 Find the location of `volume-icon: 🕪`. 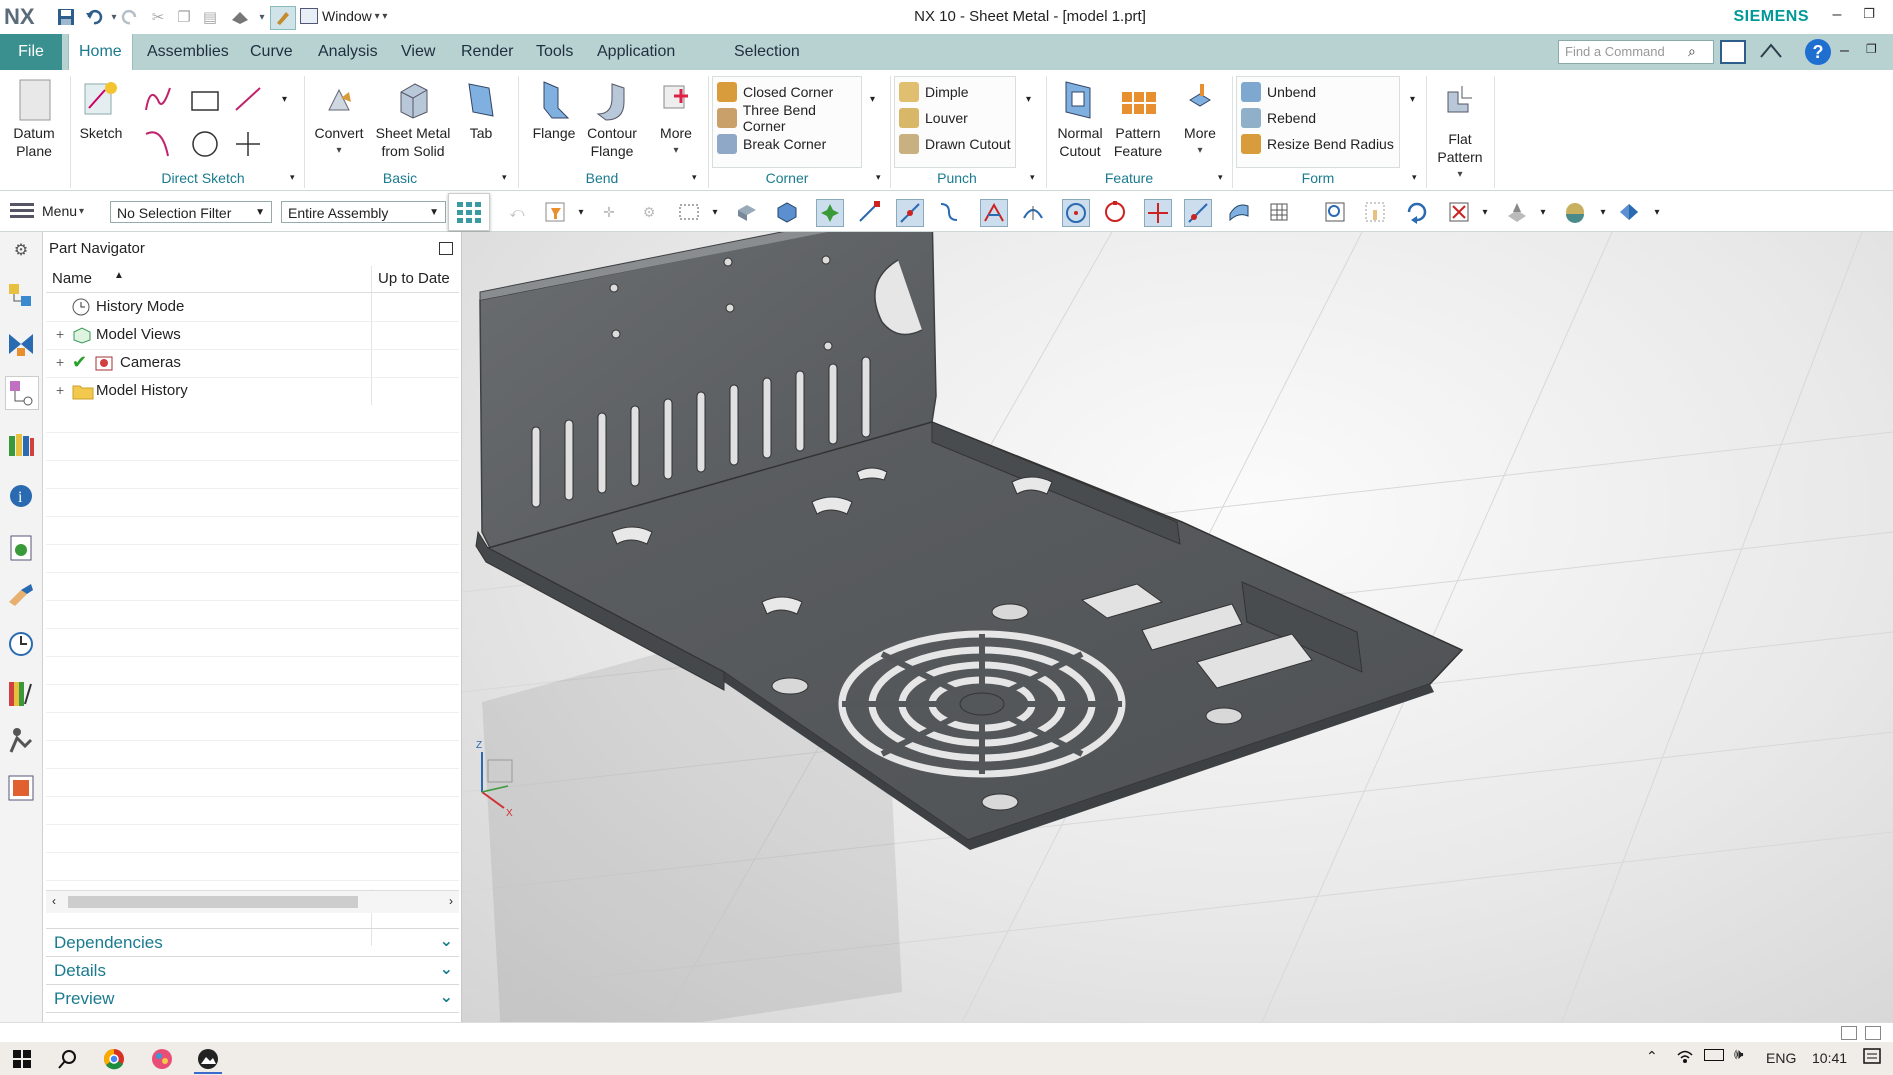

volume-icon: 🕪 is located at coordinates (1738, 1054).